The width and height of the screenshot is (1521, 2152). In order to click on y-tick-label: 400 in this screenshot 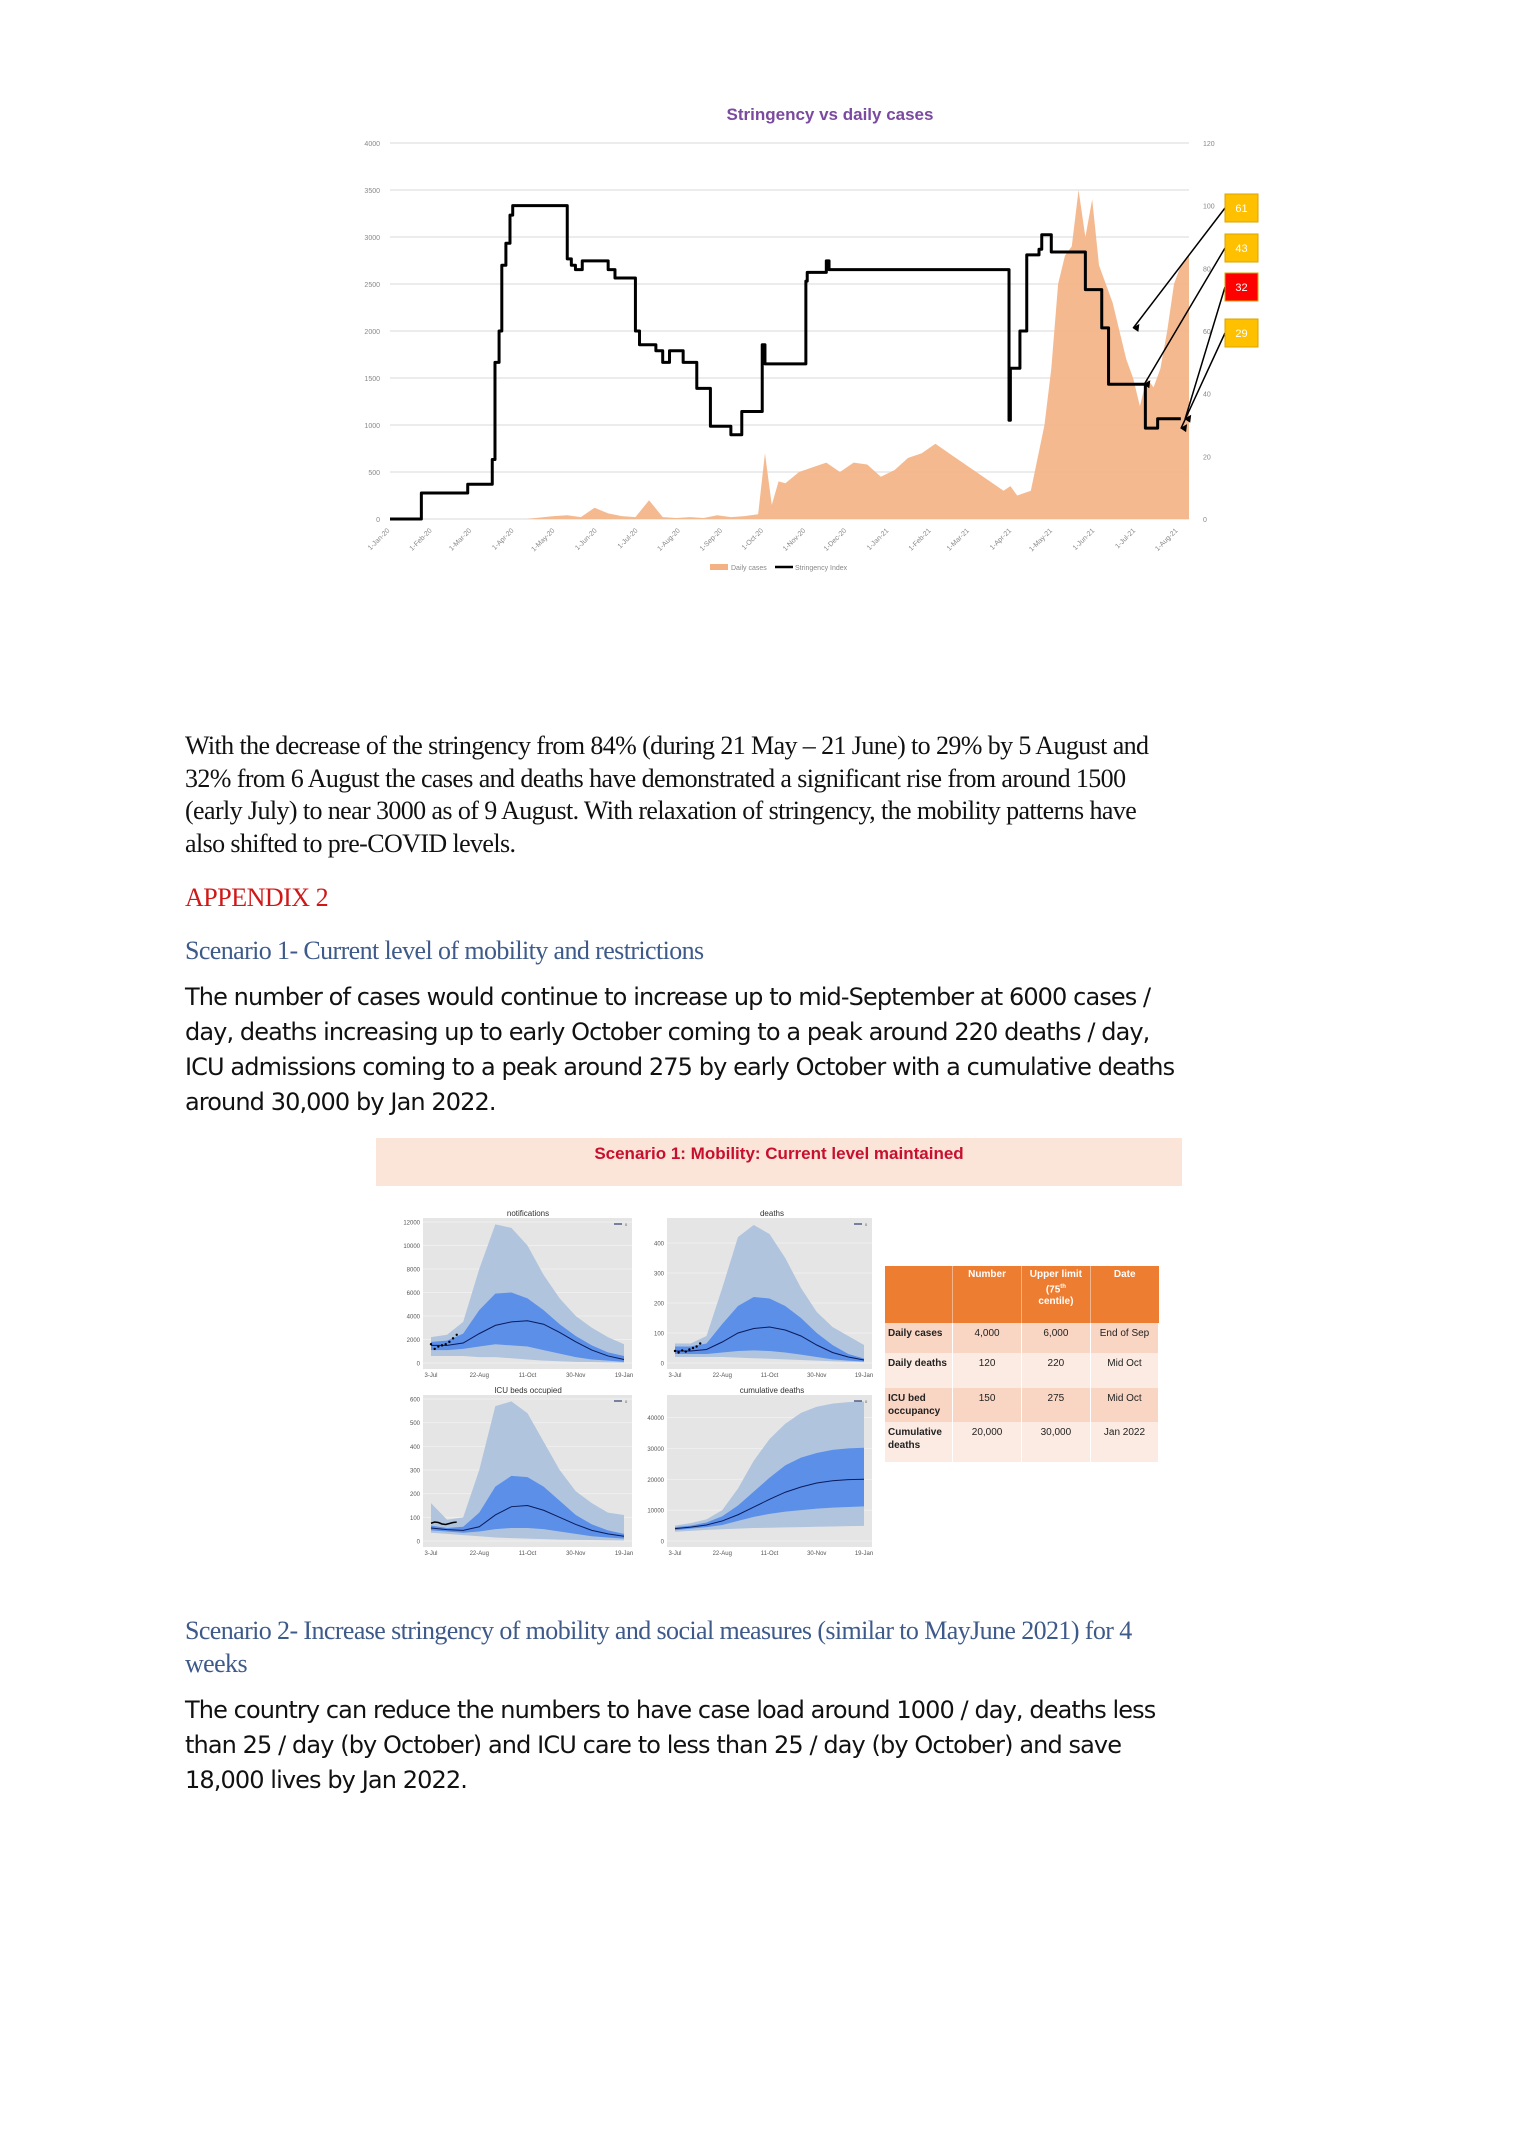, I will do `click(659, 1245)`.